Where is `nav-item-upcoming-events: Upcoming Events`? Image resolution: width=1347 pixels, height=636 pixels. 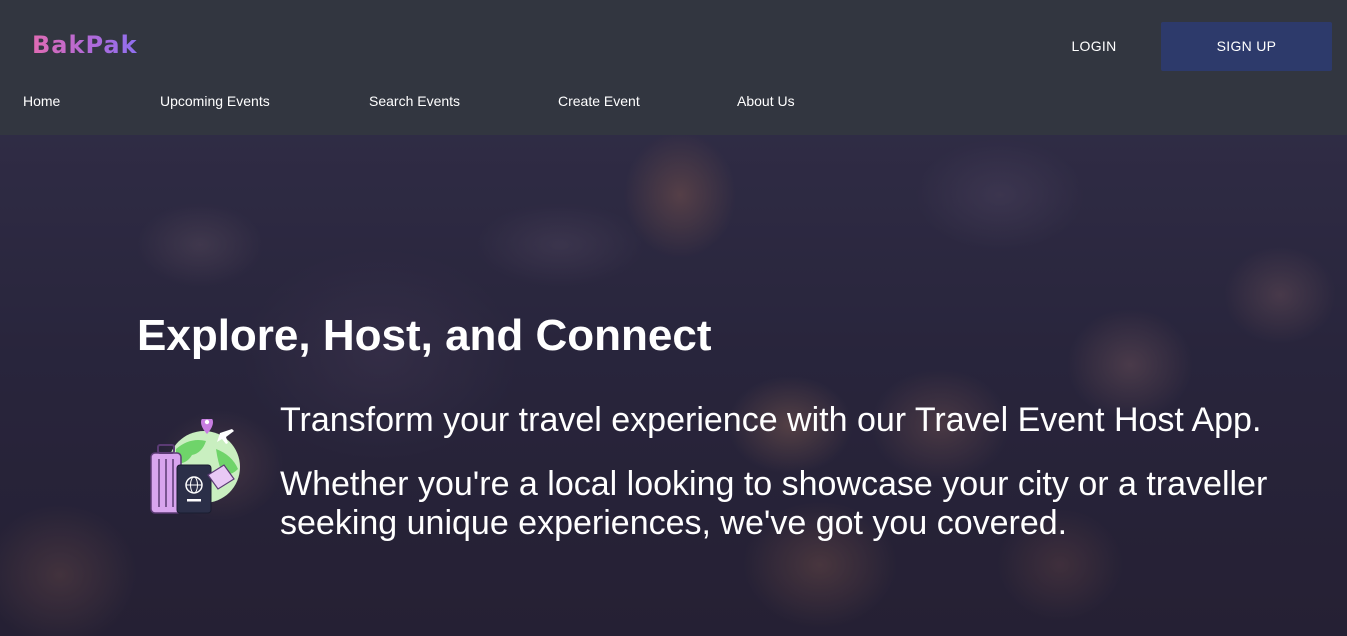
nav-item-upcoming-events: Upcoming Events is located at coordinates (215, 101).